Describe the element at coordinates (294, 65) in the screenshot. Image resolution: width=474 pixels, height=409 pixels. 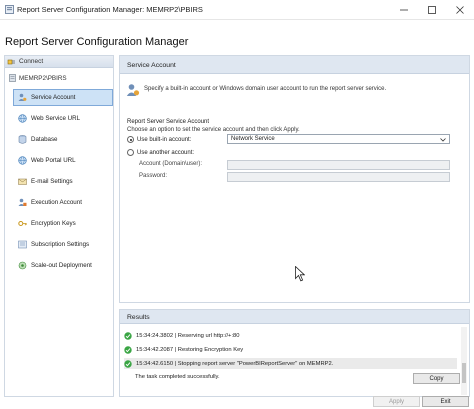
I see `section-header: Service Account` at that location.